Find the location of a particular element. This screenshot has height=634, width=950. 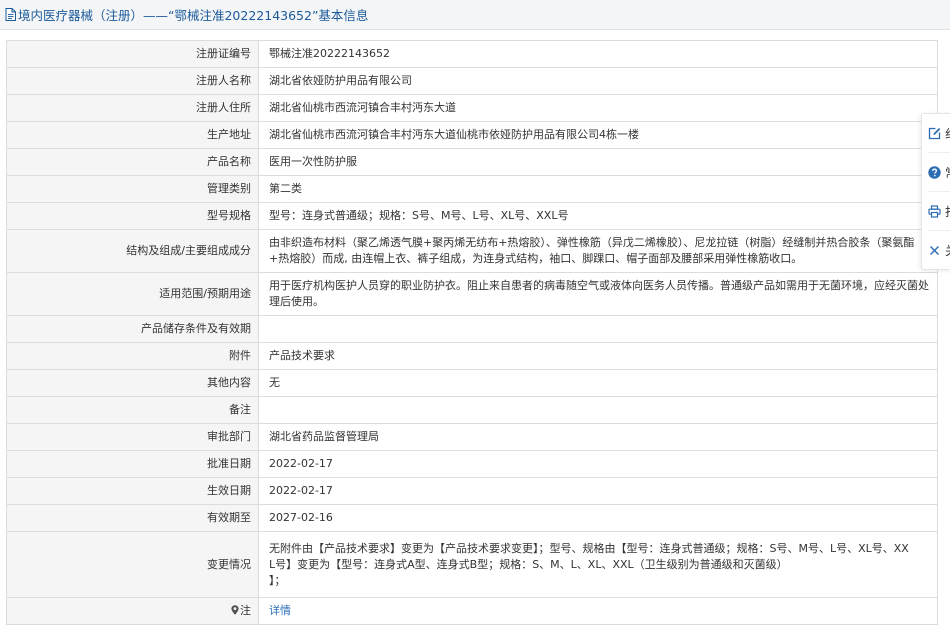

edit-icon is located at coordinates (934, 133).